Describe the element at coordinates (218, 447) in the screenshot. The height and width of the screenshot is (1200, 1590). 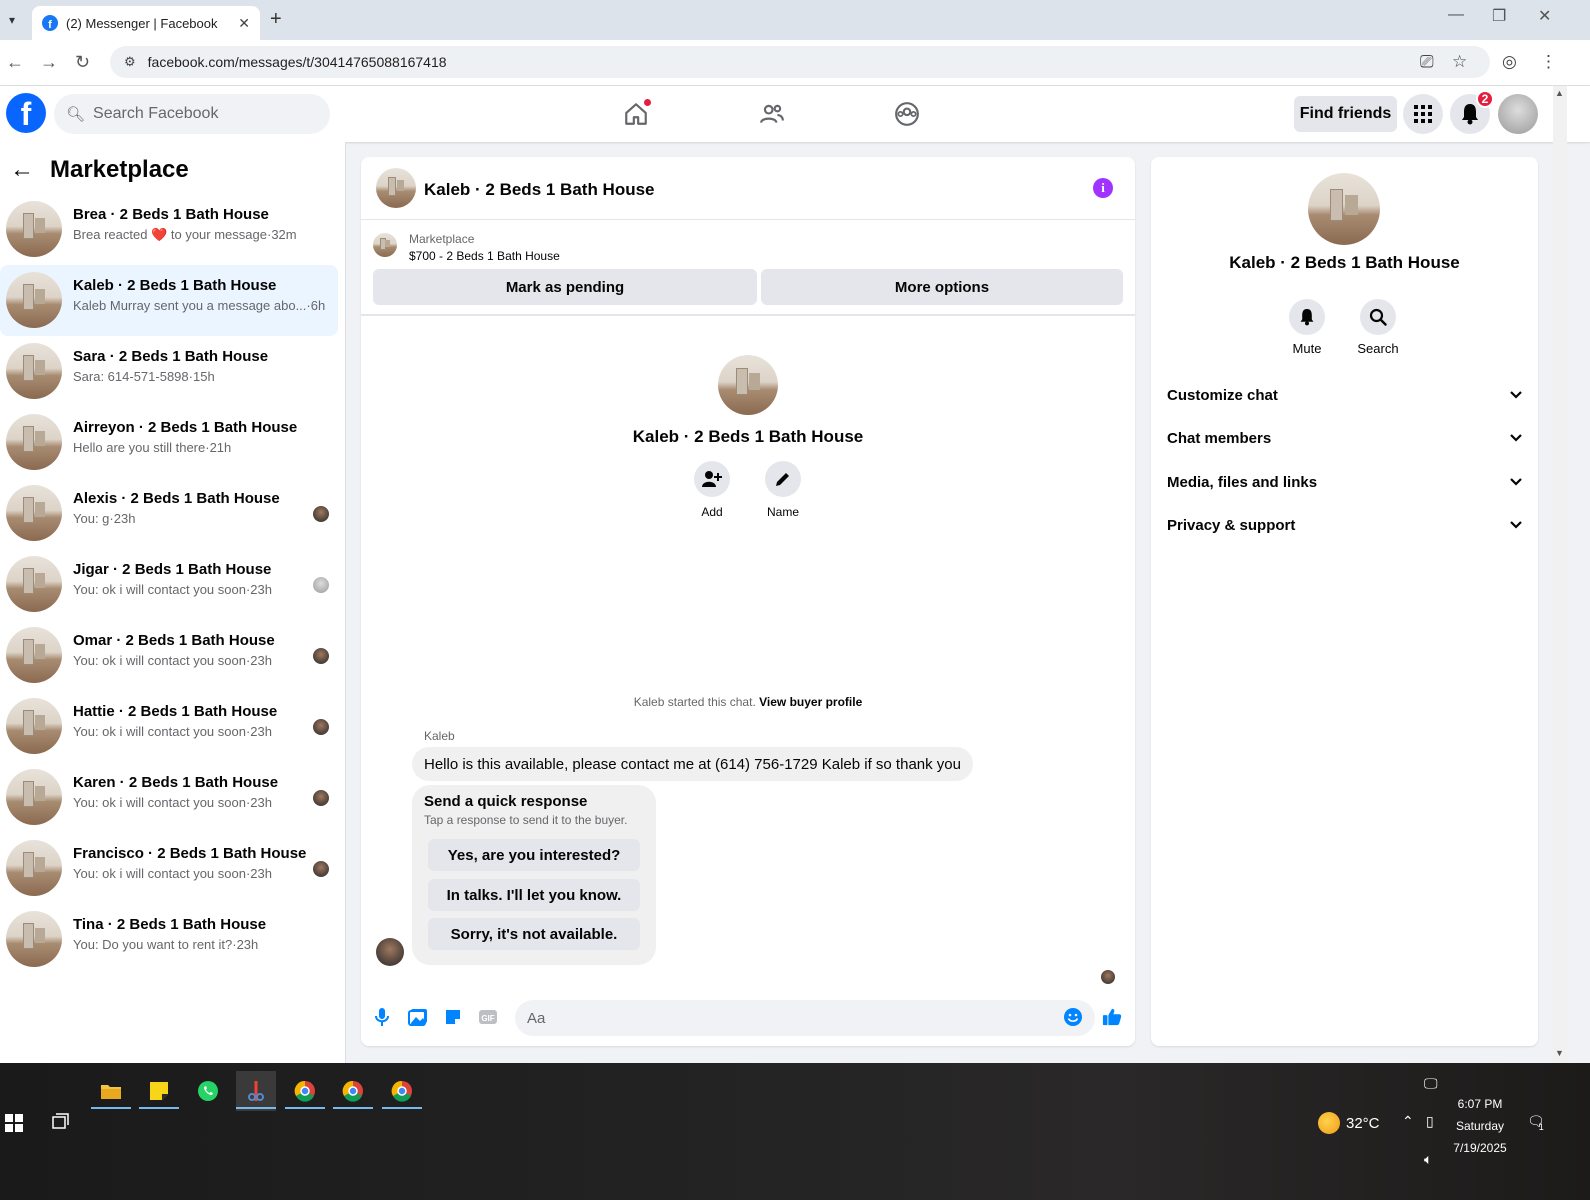
I see `snippet-time: ·21h` at that location.